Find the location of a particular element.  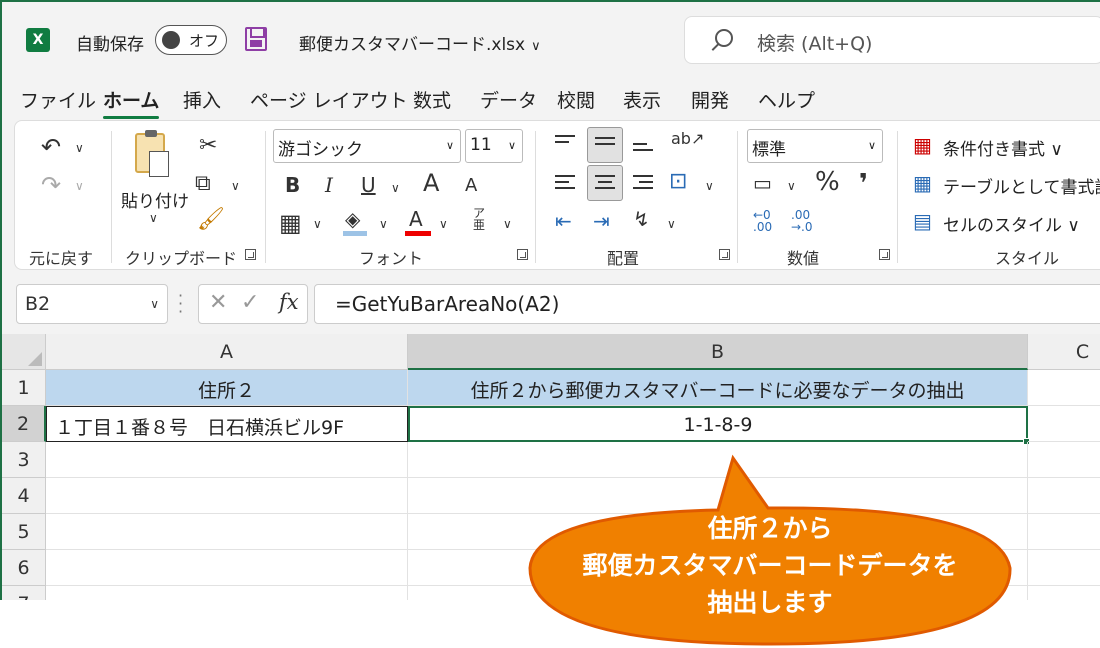

comma-icon: ❜ is located at coordinates (863, 184).